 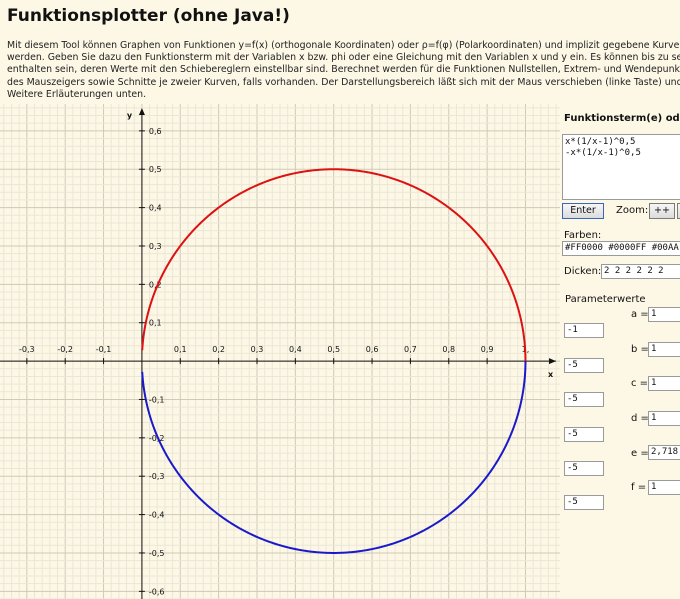 I want to click on colors-input: #FF0000 #0000FF #00AA, so click(x=621, y=248).